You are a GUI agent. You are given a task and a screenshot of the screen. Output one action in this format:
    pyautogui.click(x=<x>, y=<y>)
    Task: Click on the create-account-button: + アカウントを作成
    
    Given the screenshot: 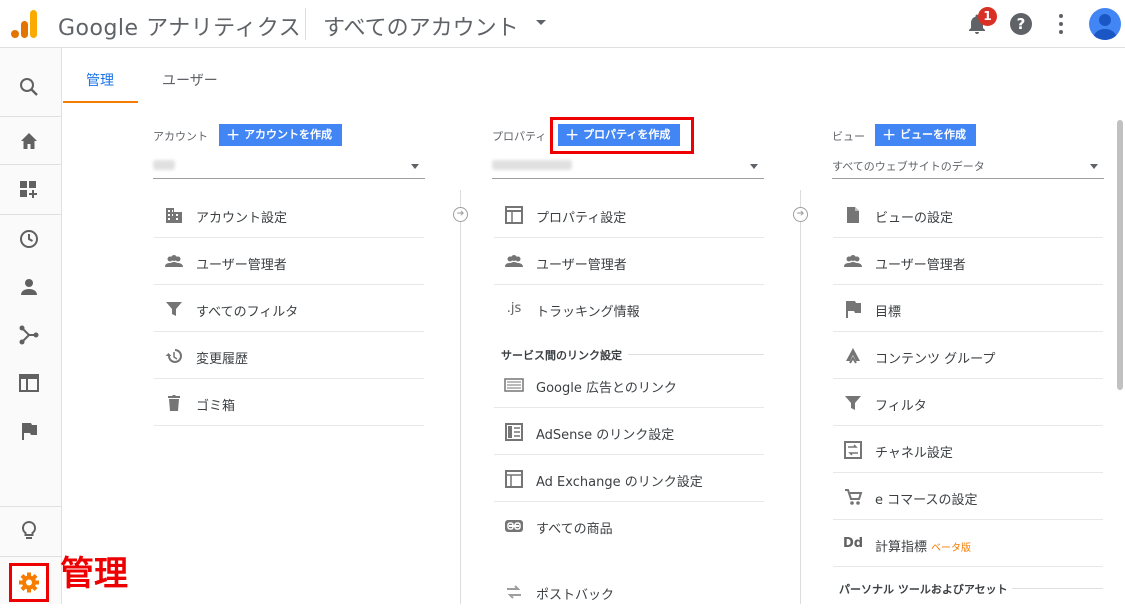 What is the action you would take?
    pyautogui.click(x=280, y=135)
    